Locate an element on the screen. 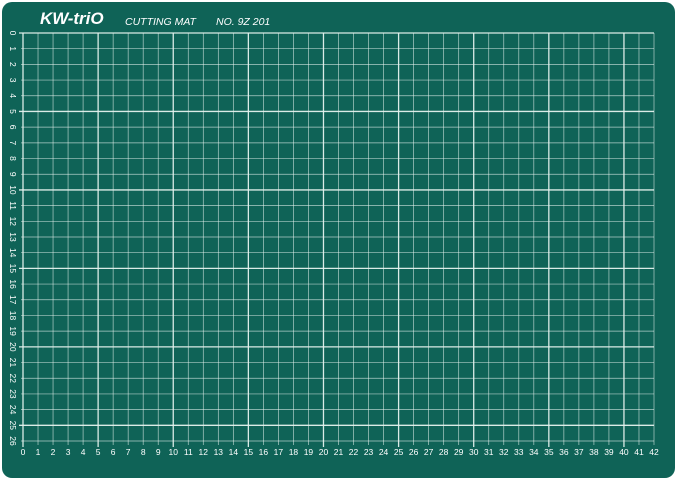 The image size is (677, 480). ruler-number-bottom: 27 is located at coordinates (429, 452).